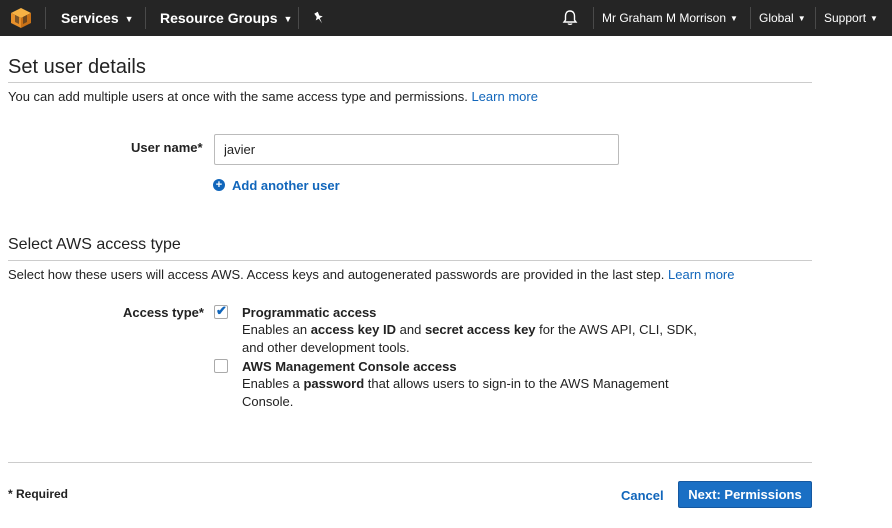 Image resolution: width=892 pixels, height=528 pixels. Describe the element at coordinates (90, 18) in the screenshot. I see `services-label: Services` at that location.